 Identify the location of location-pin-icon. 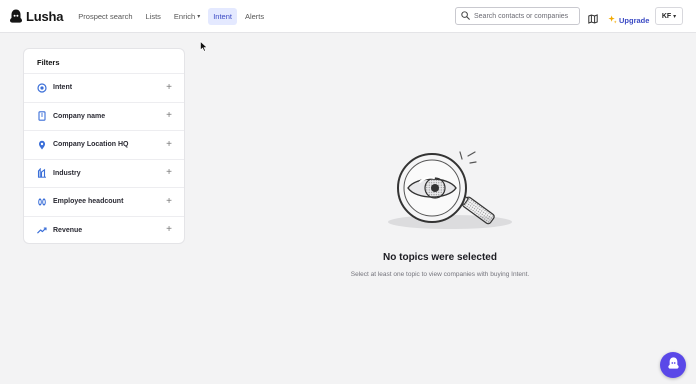
(42, 145).